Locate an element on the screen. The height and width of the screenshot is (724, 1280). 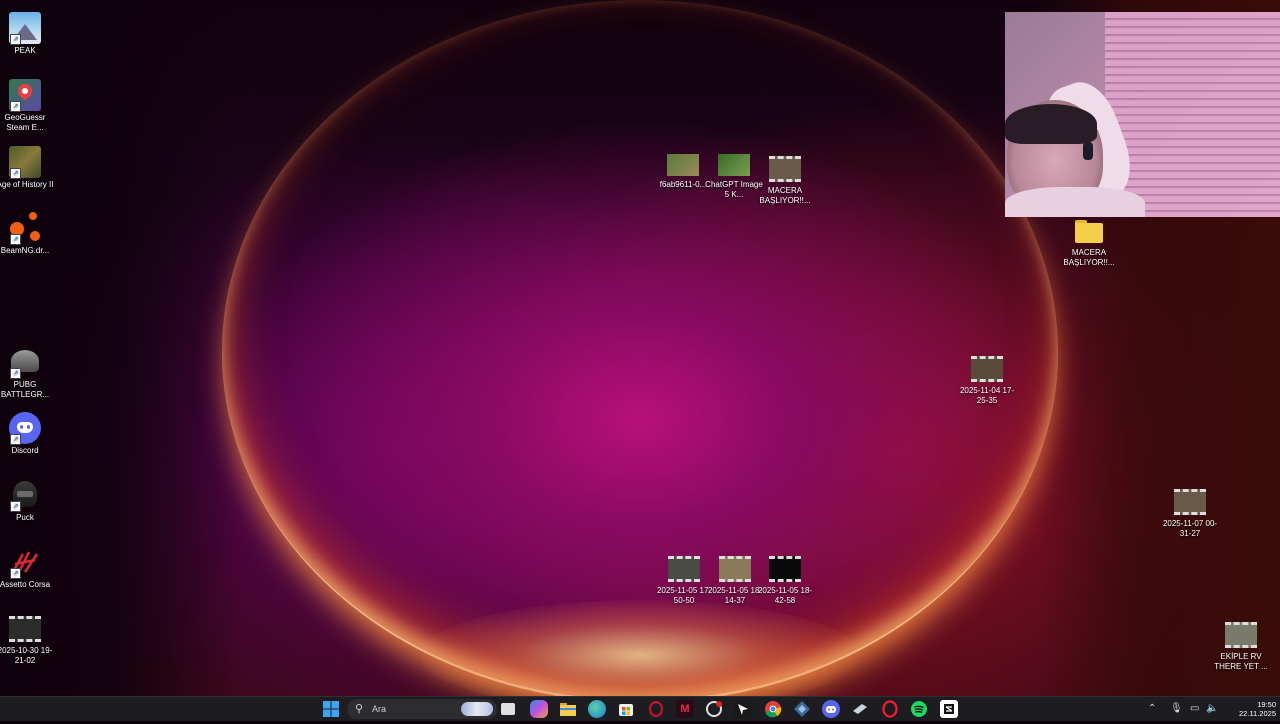
pubg-icon: ↗ is located at coordinates (25, 362).